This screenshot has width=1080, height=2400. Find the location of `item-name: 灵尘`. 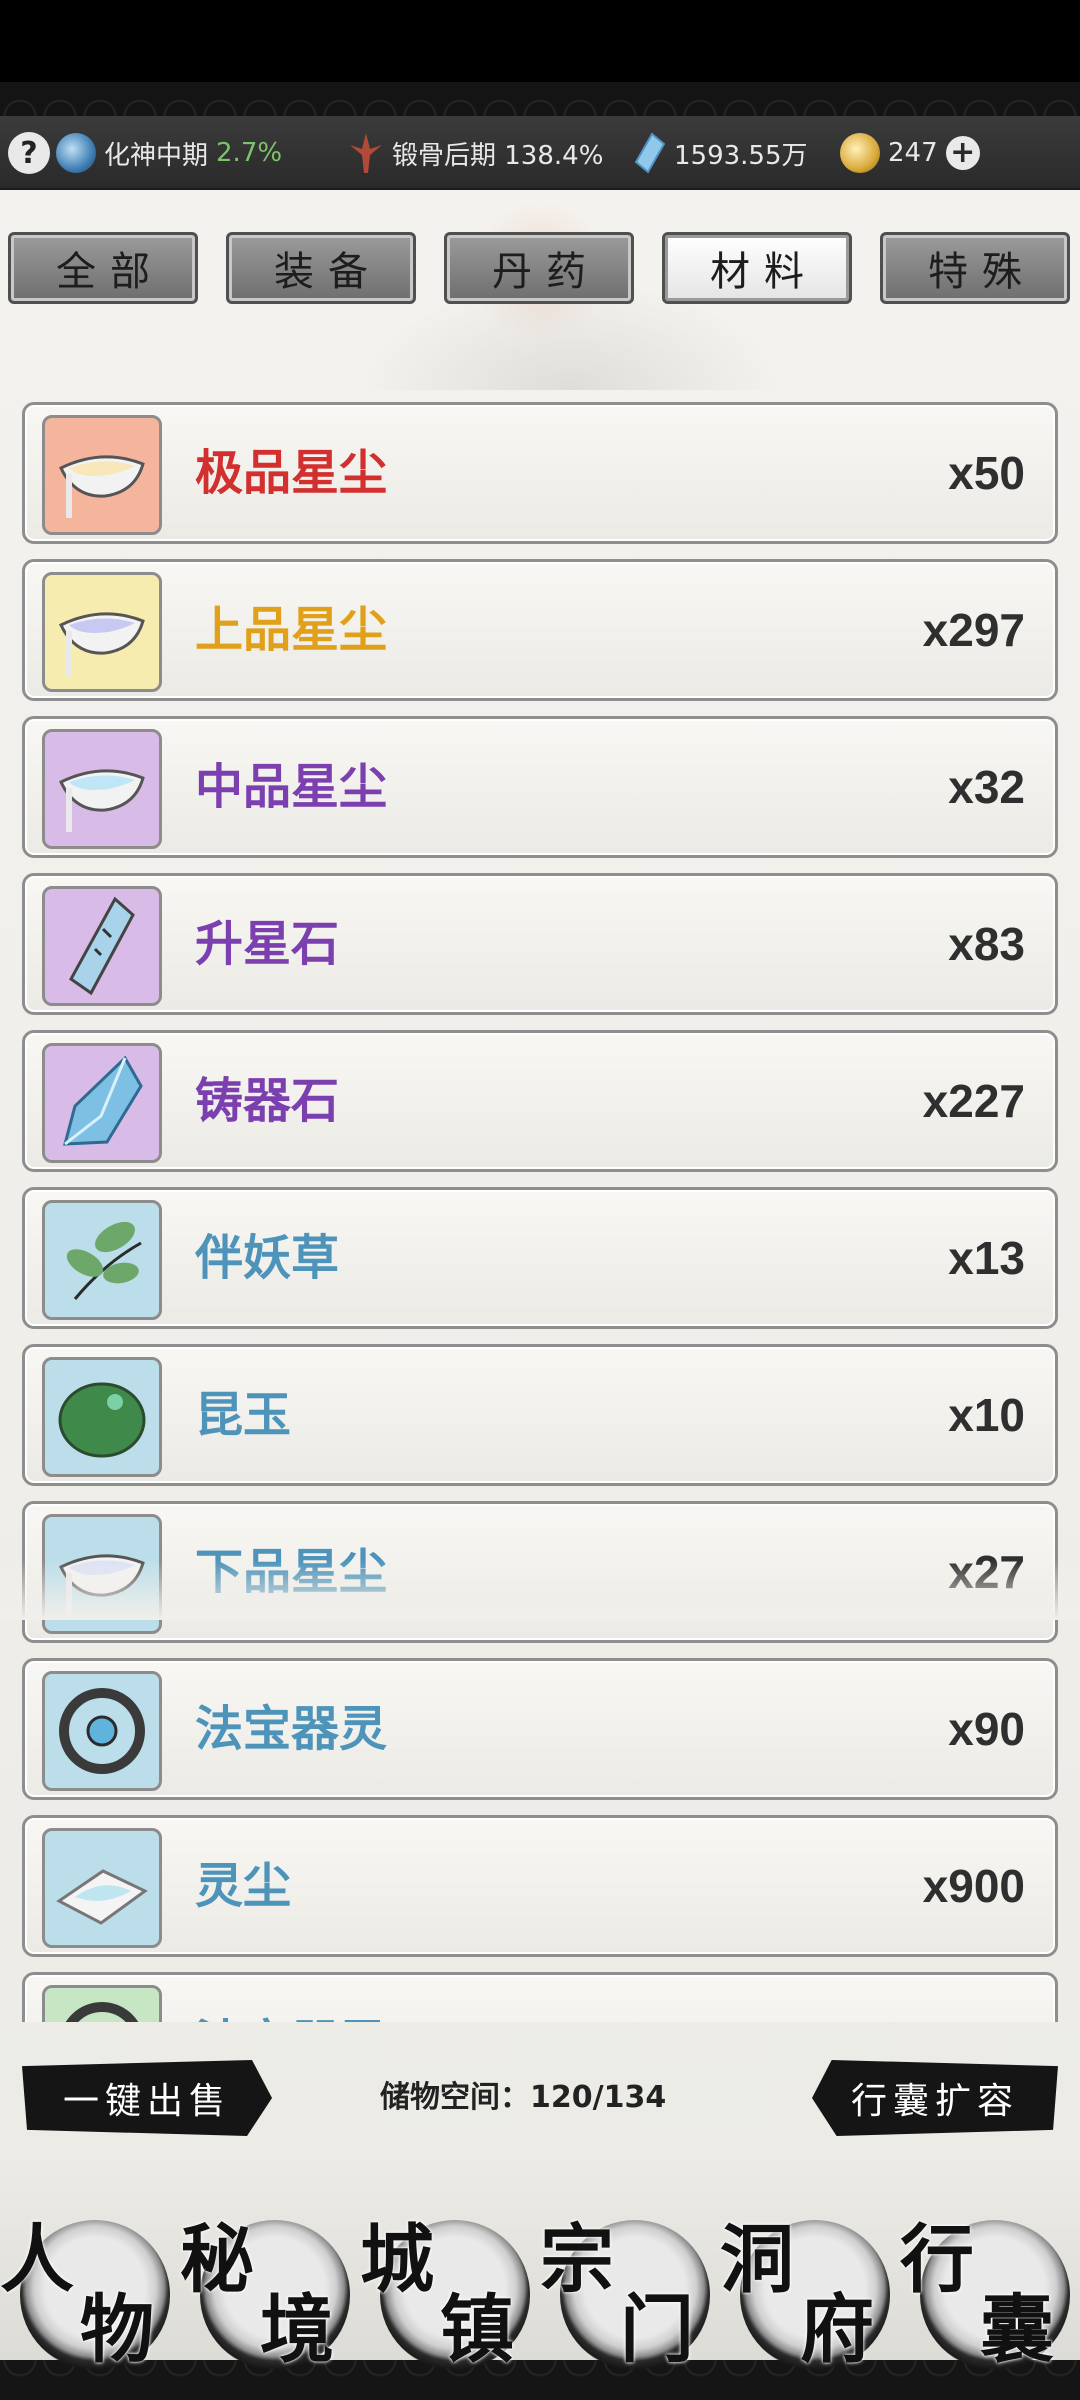

item-name: 灵尘 is located at coordinates (243, 1886).